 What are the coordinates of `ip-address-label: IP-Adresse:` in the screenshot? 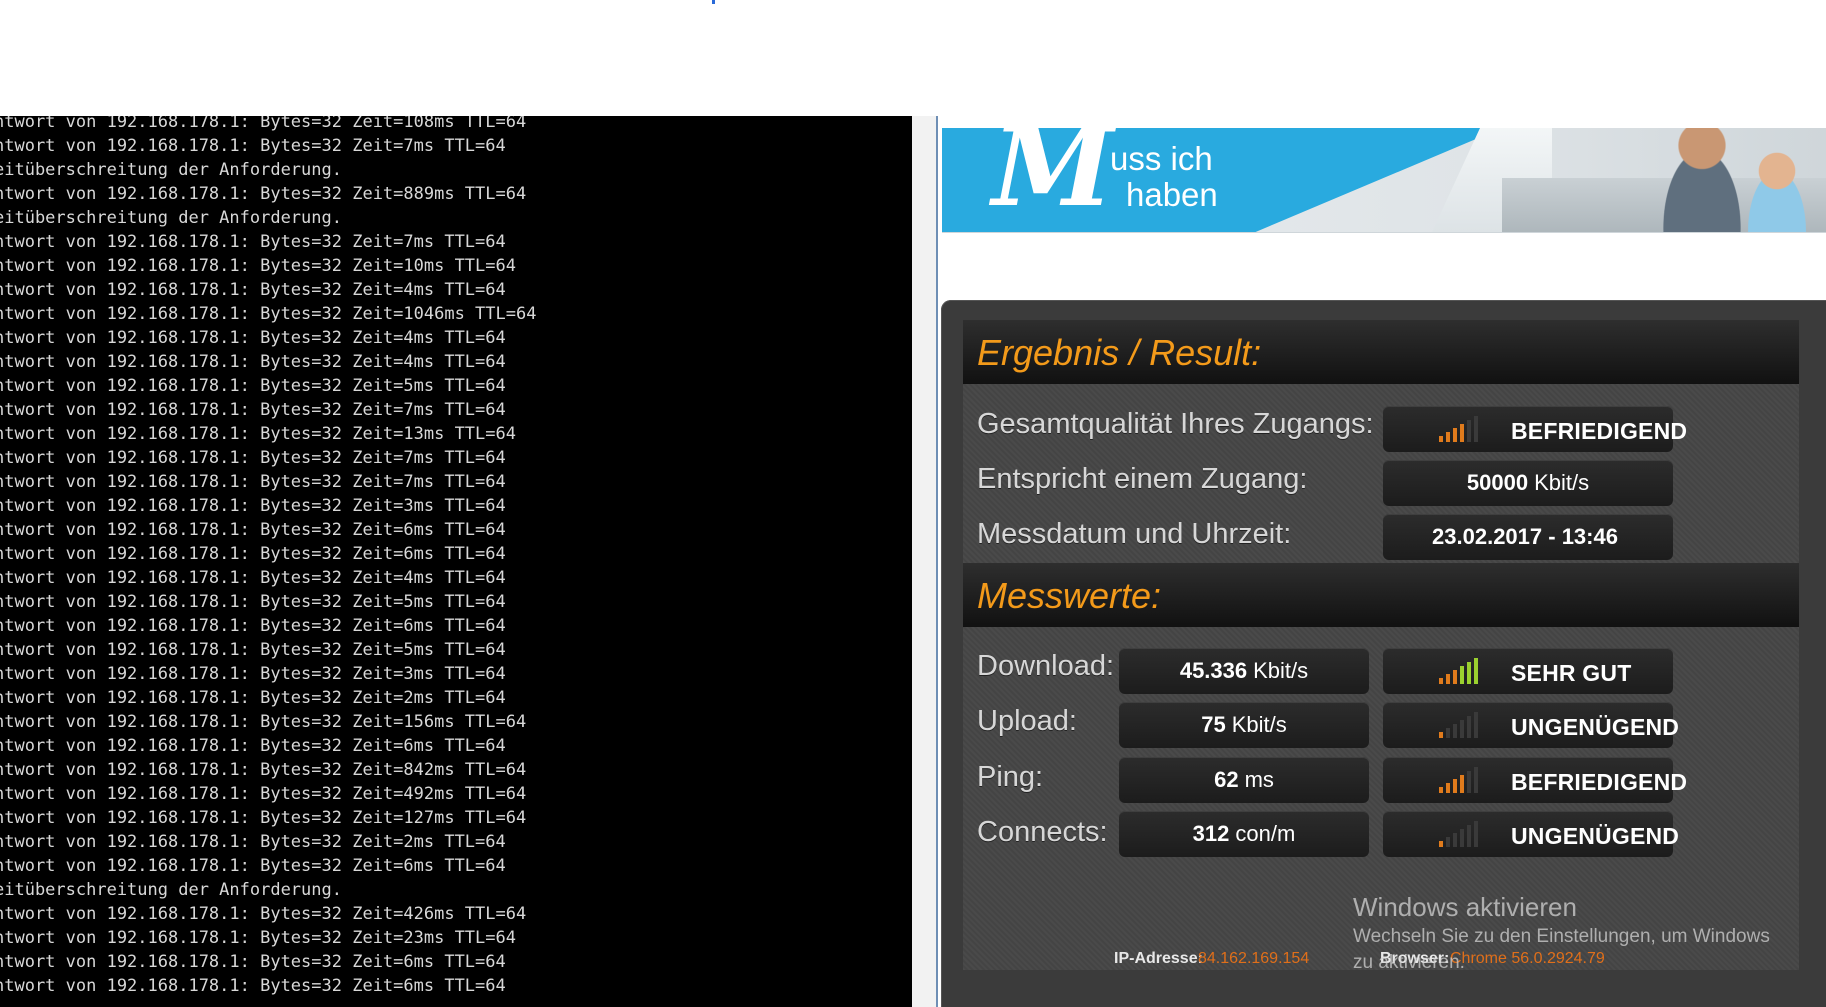 It's located at (1158, 958).